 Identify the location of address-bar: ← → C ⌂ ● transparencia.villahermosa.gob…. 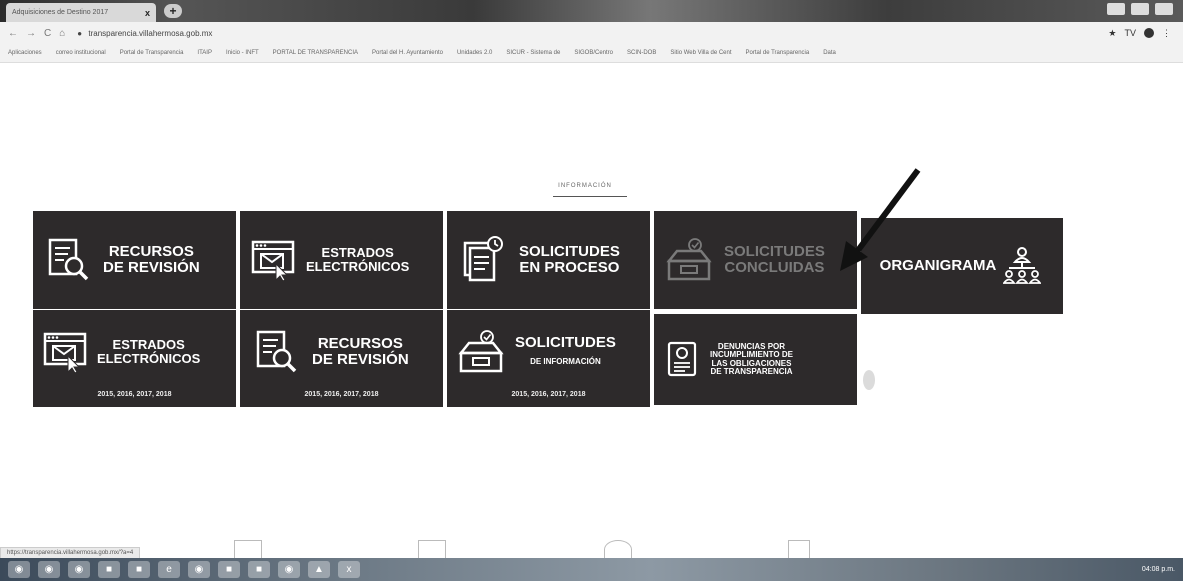
(591, 33).